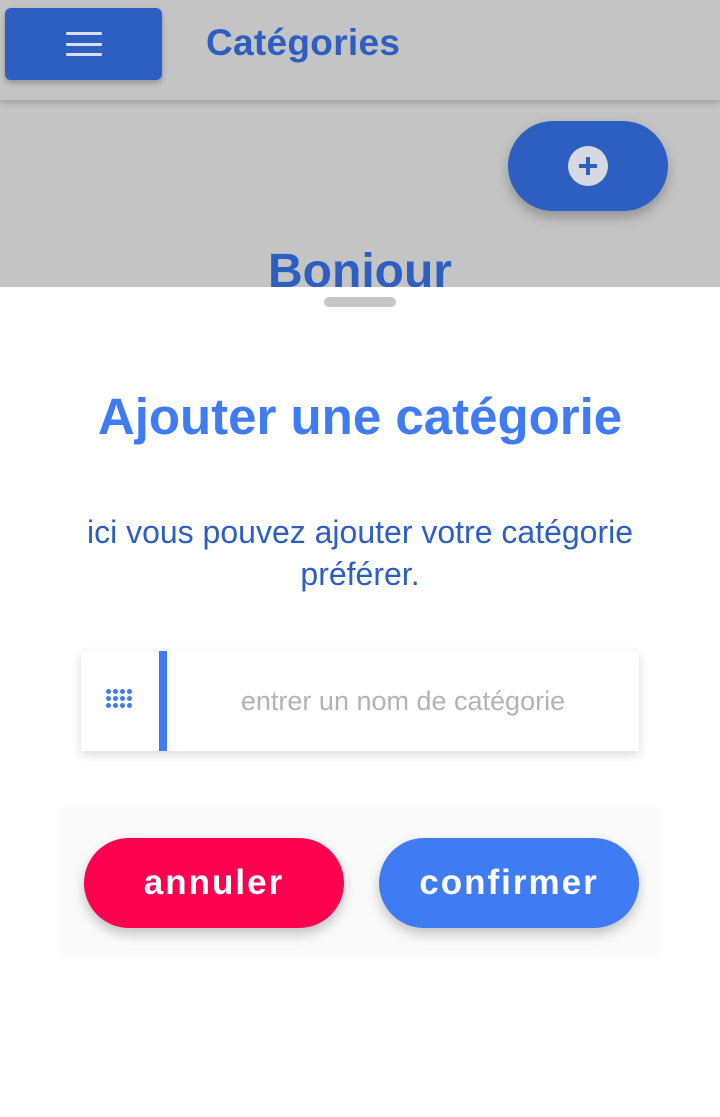  Describe the element at coordinates (303, 42) in the screenshot. I see `page-title: Catégories` at that location.